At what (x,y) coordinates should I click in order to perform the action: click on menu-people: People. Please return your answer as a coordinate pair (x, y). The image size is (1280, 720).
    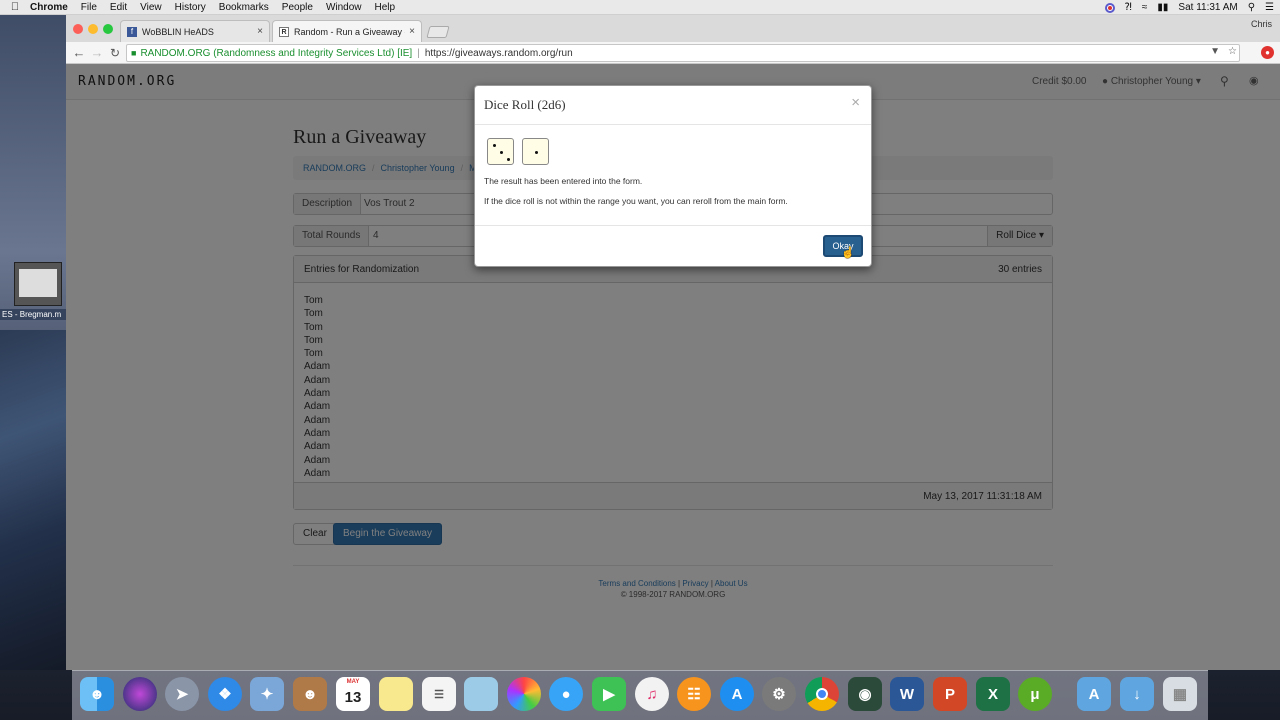
    Looking at the image, I should click on (297, 7).